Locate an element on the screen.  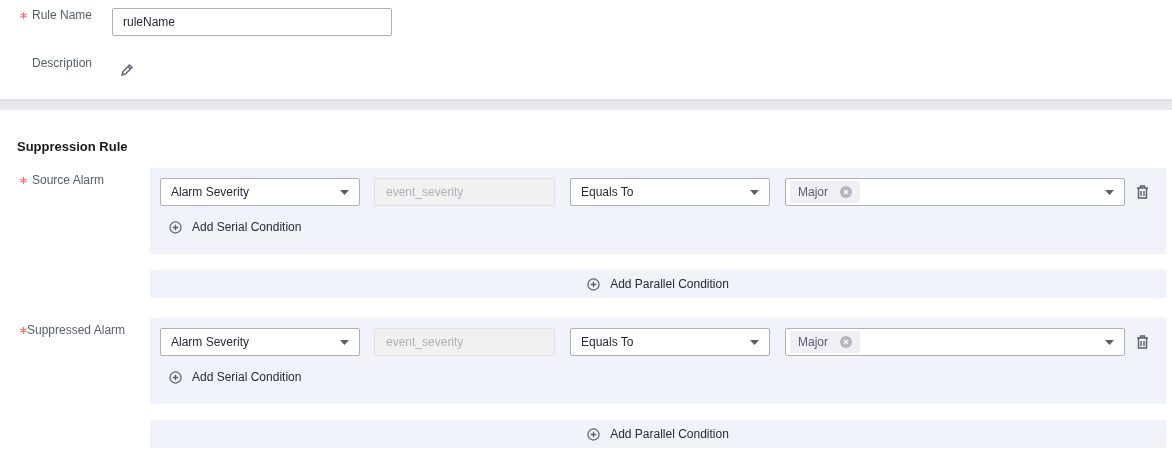
section-title: Suppression Rule is located at coordinates (72, 147).